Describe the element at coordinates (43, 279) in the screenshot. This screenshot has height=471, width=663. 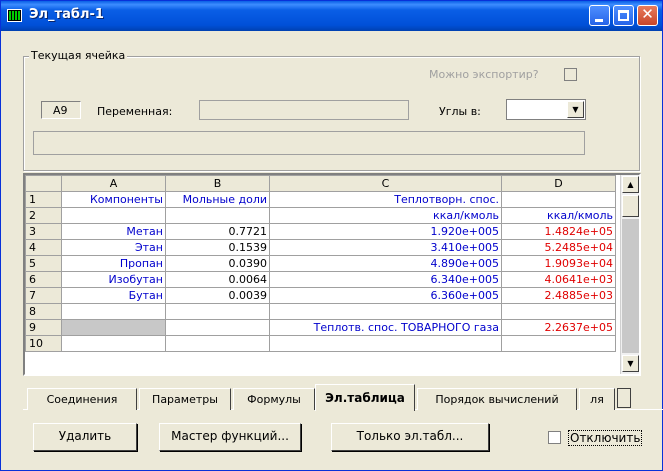
I see `row-header: 6` at that location.